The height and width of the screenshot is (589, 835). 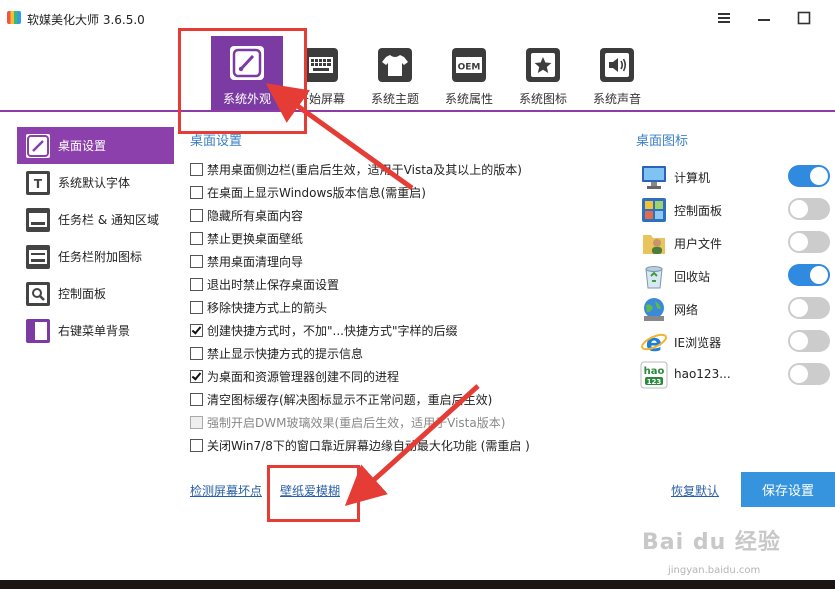 What do you see at coordinates (14, 17) in the screenshot?
I see `app-logo-icon` at bounding box center [14, 17].